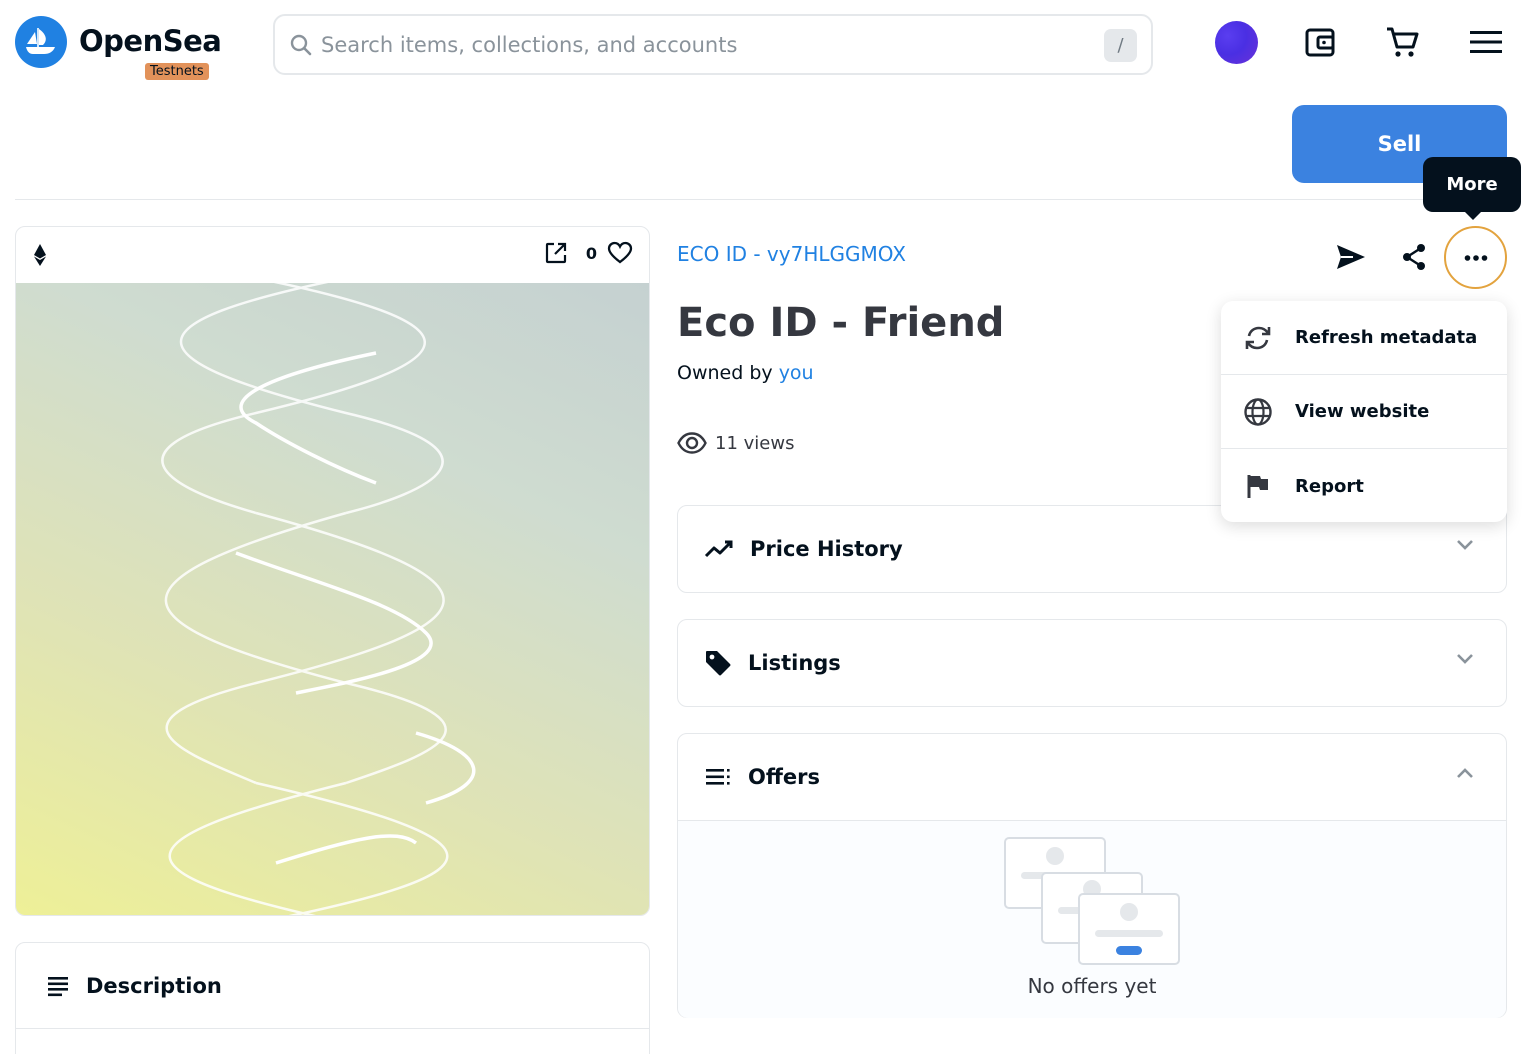 The height and width of the screenshot is (1054, 1526). What do you see at coordinates (725, 373) in the screenshot?
I see `owned-by-label: Owned by` at bounding box center [725, 373].